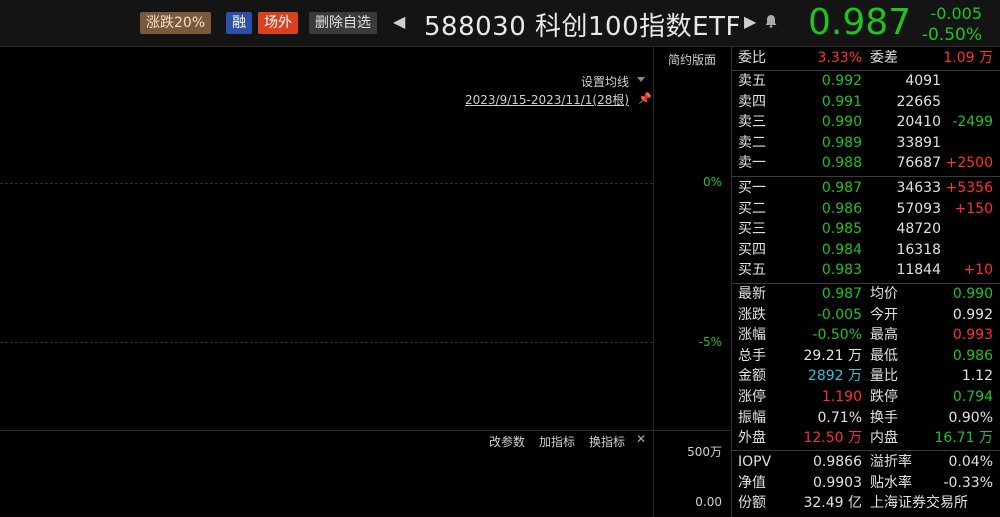  I want to click on next-security-icon: ▶, so click(750, 21).